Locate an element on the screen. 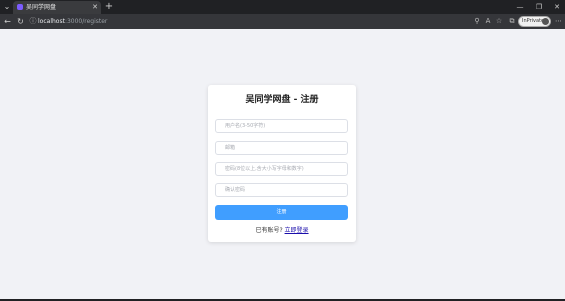 The image size is (565, 301). password-field is located at coordinates (281, 169).